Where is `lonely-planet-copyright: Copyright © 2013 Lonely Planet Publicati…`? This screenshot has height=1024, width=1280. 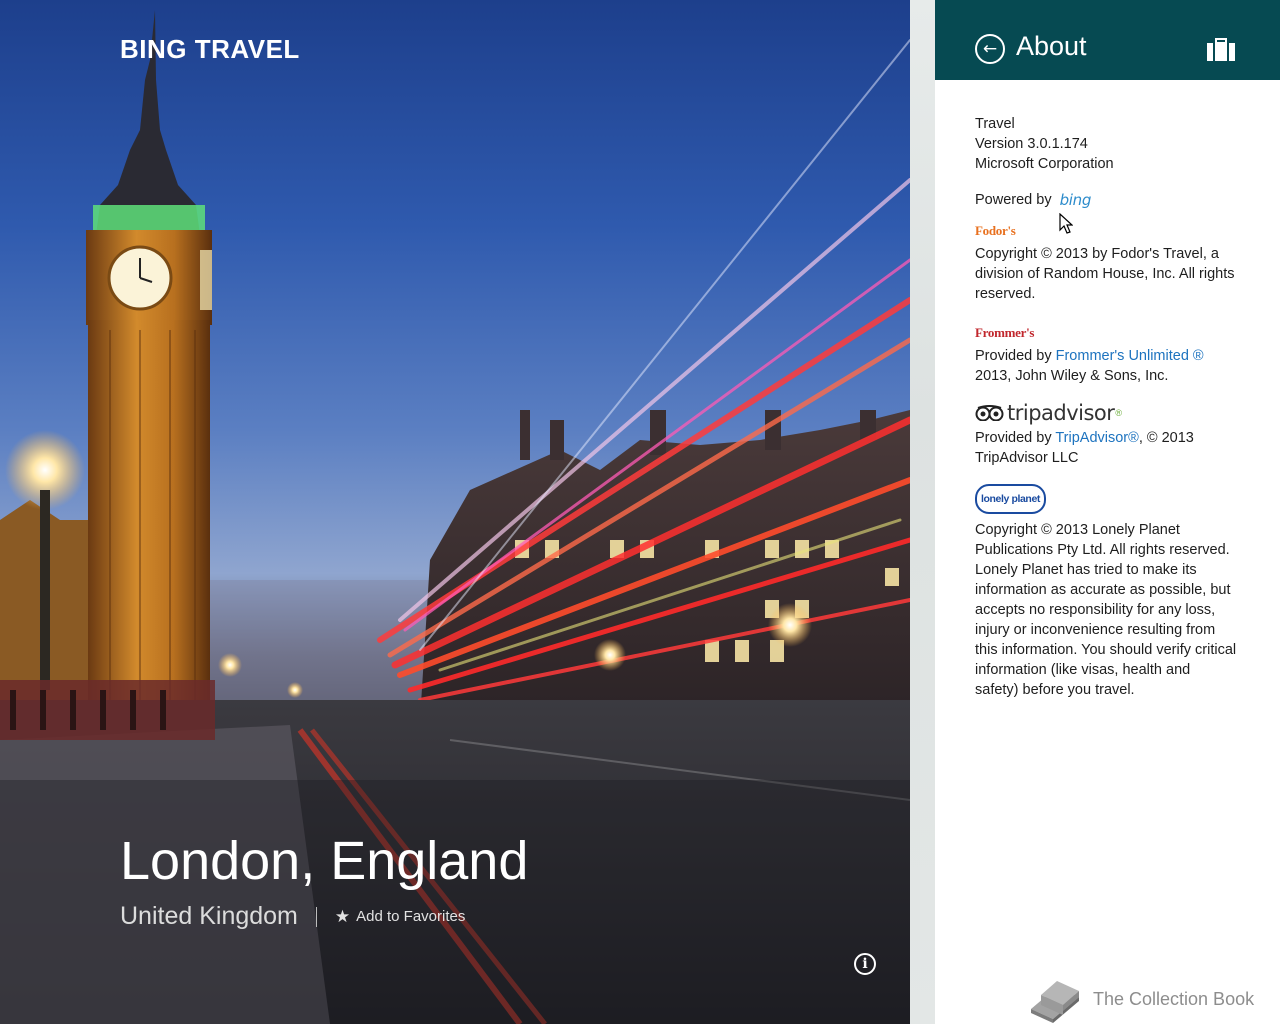
lonely-planet-copyright: Copyright © 2013 Lonely Planet Publicati… is located at coordinates (1102, 540).